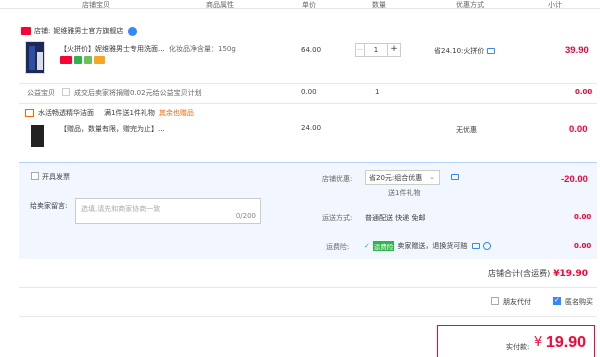 This screenshot has height=357, width=600. I want to click on charity-subtotal: 0.00, so click(584, 92).